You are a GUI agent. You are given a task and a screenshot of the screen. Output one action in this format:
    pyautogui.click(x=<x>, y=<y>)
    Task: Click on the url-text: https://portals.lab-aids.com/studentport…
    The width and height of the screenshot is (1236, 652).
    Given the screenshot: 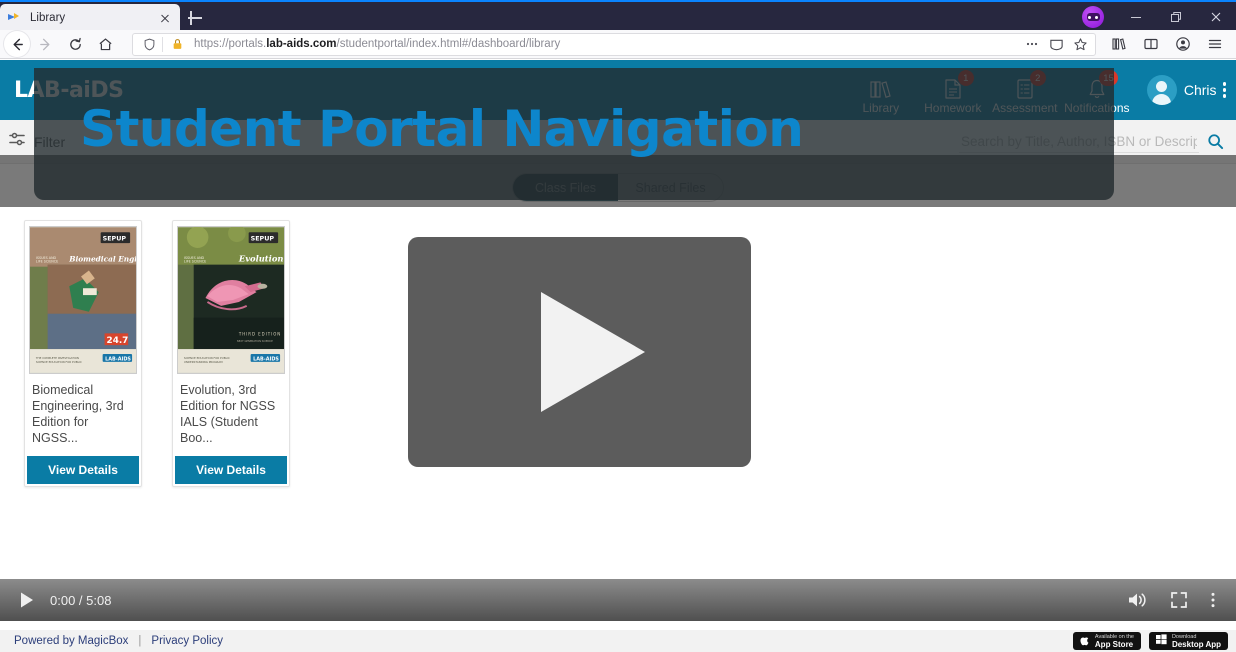 What is the action you would take?
    pyautogui.click(x=377, y=44)
    